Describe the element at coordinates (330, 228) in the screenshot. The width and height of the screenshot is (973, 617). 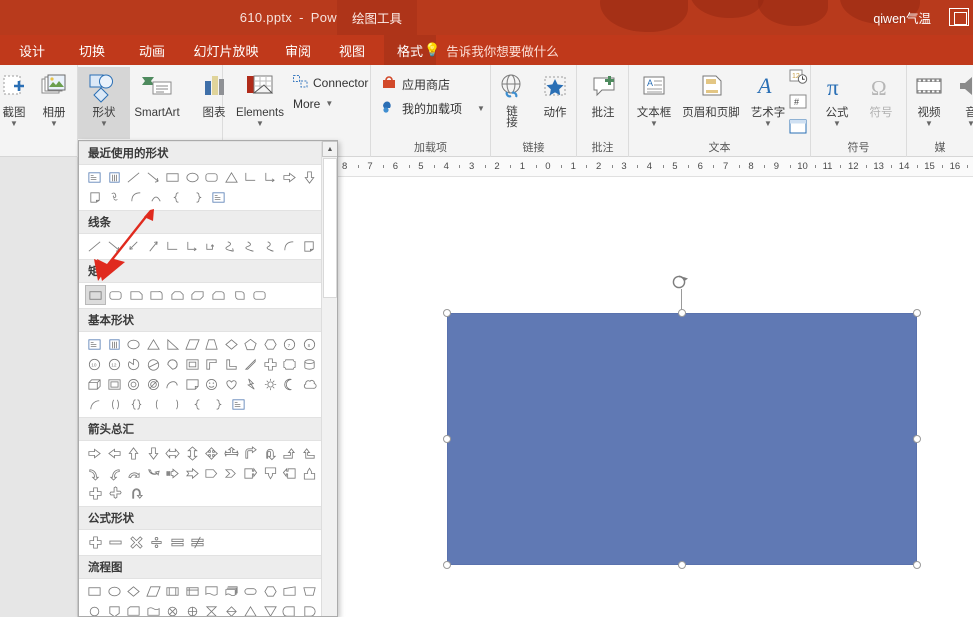
I see `scrollbar-thumb` at that location.